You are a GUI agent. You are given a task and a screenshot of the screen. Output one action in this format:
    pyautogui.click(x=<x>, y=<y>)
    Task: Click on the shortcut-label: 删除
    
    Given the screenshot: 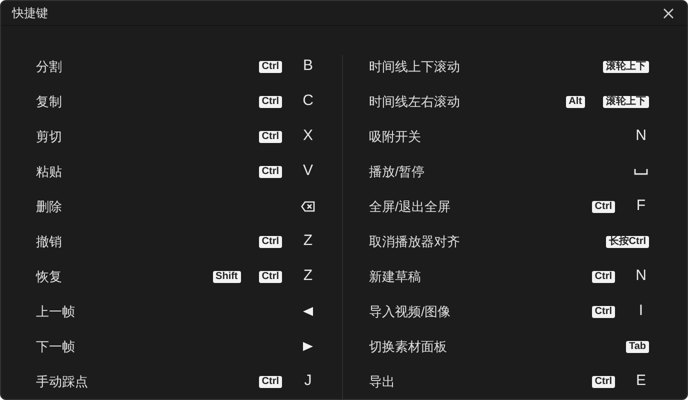 What is the action you would take?
    pyautogui.click(x=49, y=207)
    